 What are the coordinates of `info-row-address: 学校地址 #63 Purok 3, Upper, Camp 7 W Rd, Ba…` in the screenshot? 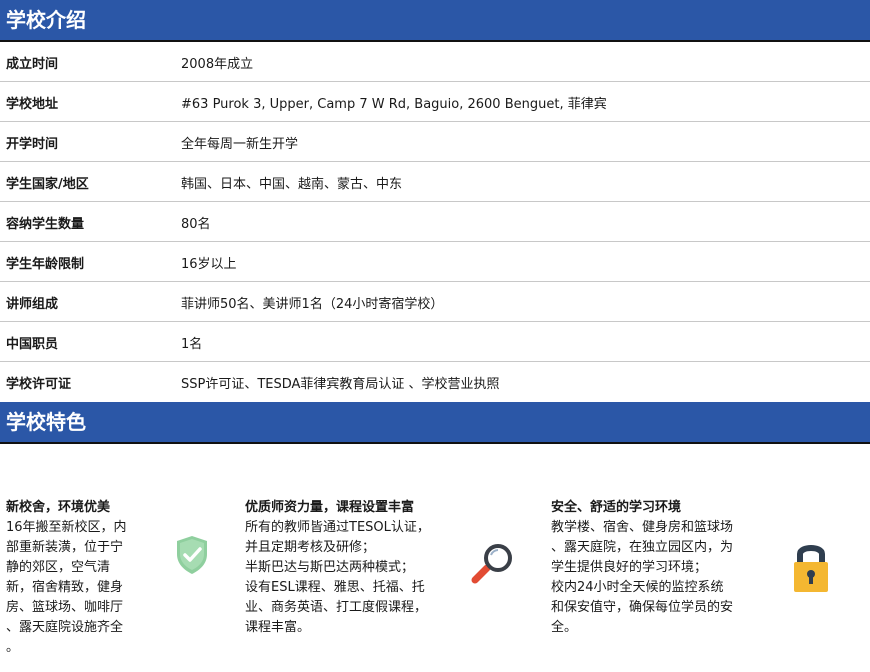 It's located at (435, 102).